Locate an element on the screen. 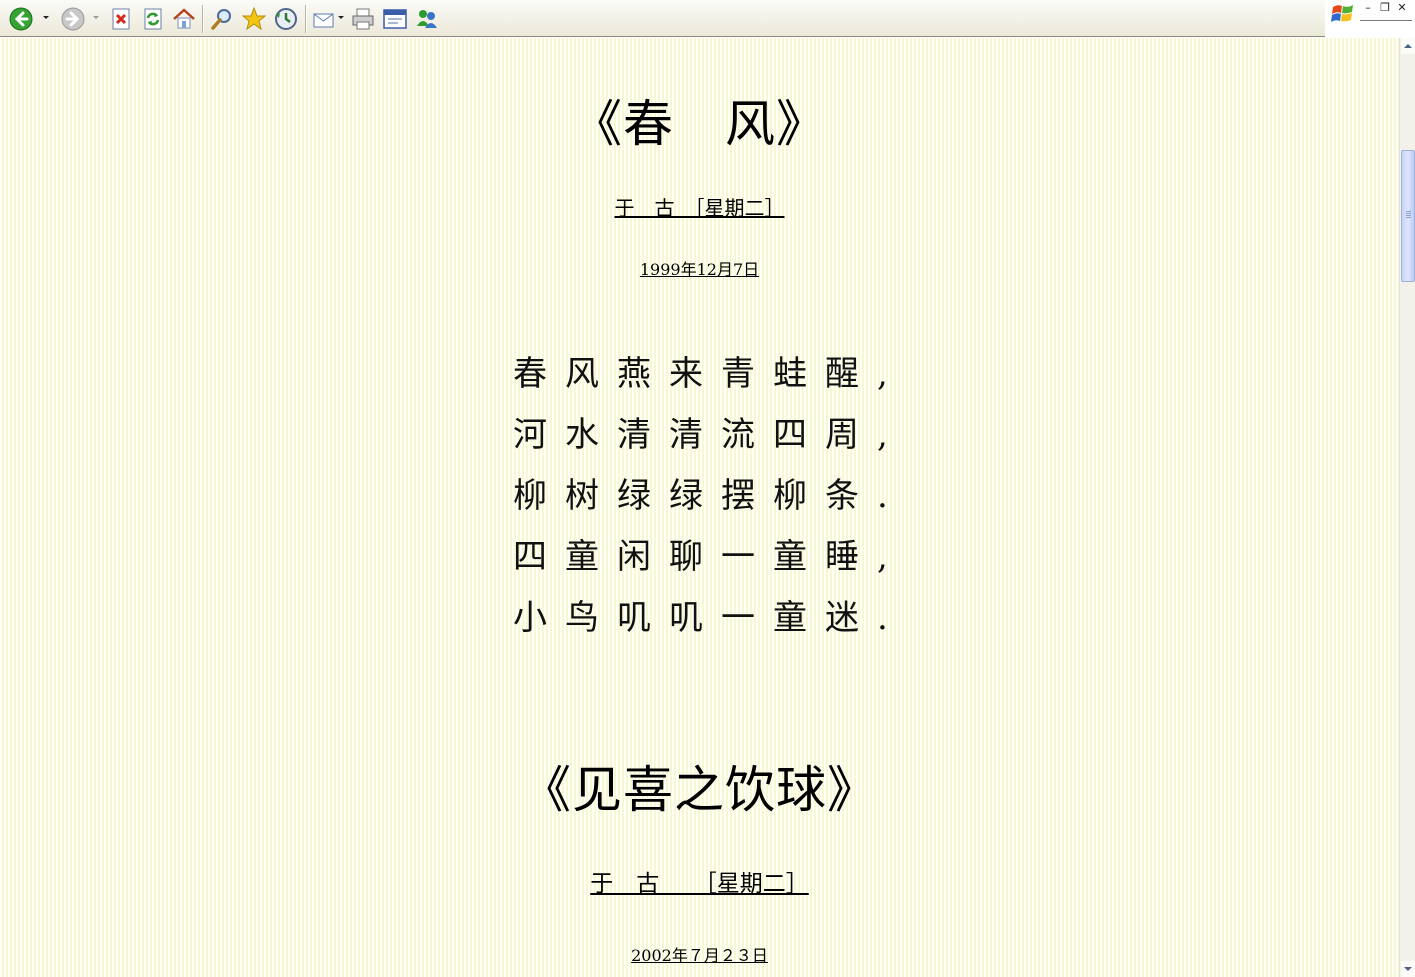 This screenshot has width=1415, height=977. window-divider is located at coordinates (1386, 20).